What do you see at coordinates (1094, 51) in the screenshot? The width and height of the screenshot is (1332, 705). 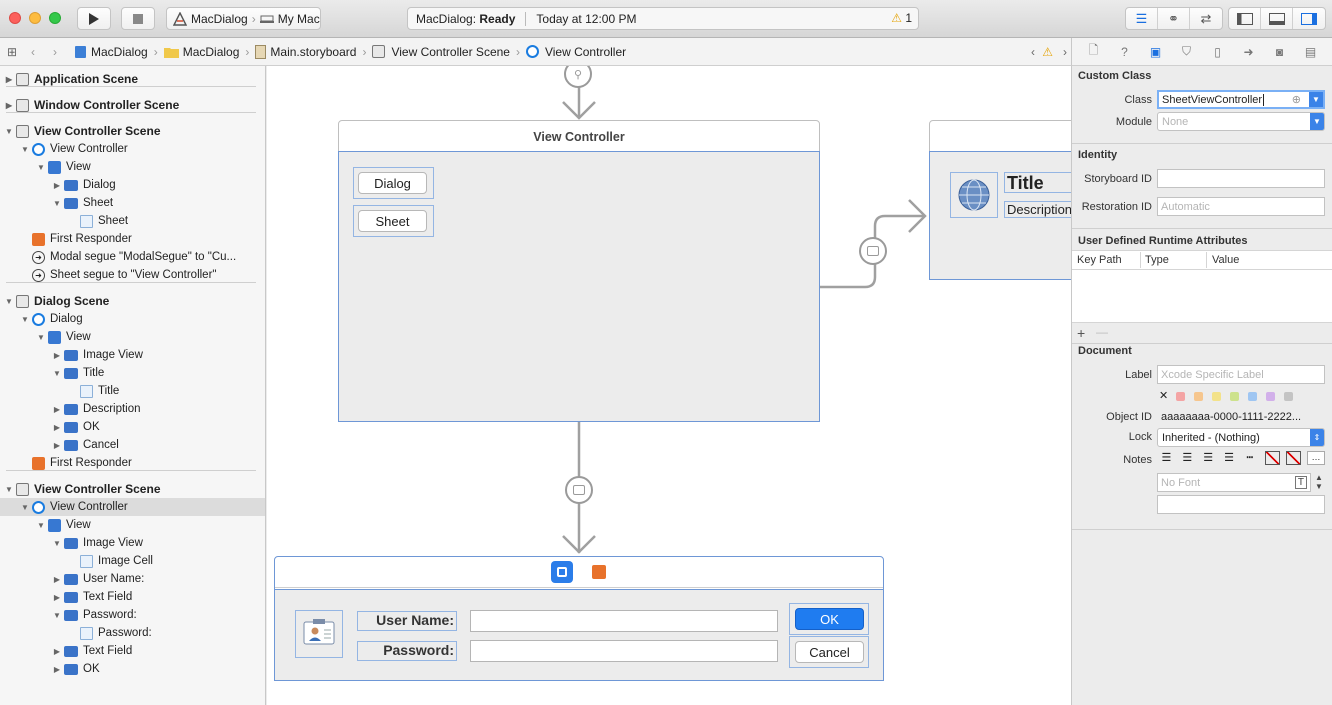 I see `file-inspector-icon: 🗋` at bounding box center [1094, 51].